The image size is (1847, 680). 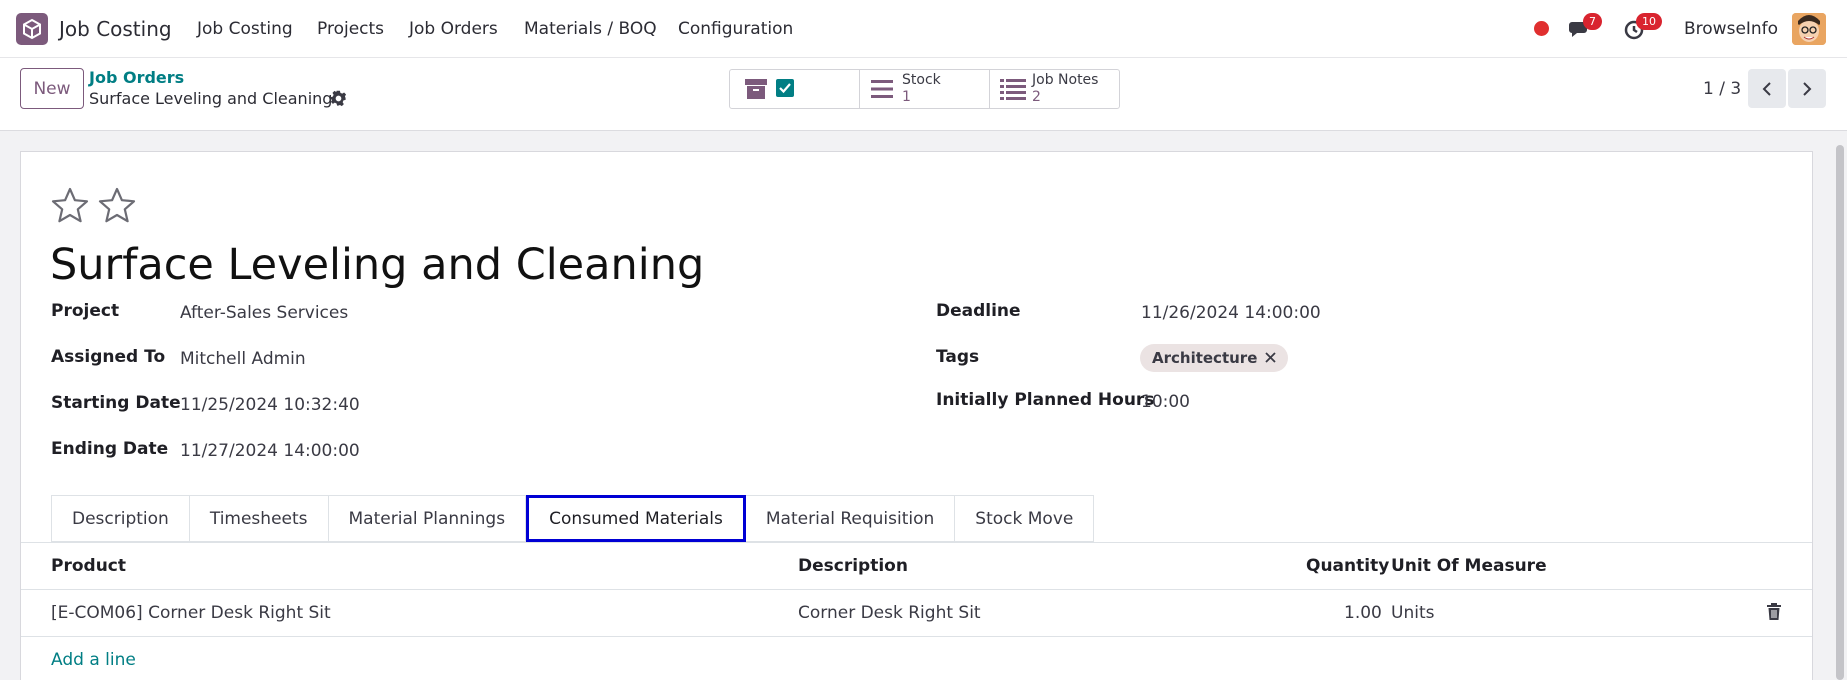 I want to click on chevron-left-icon, so click(x=1766, y=88).